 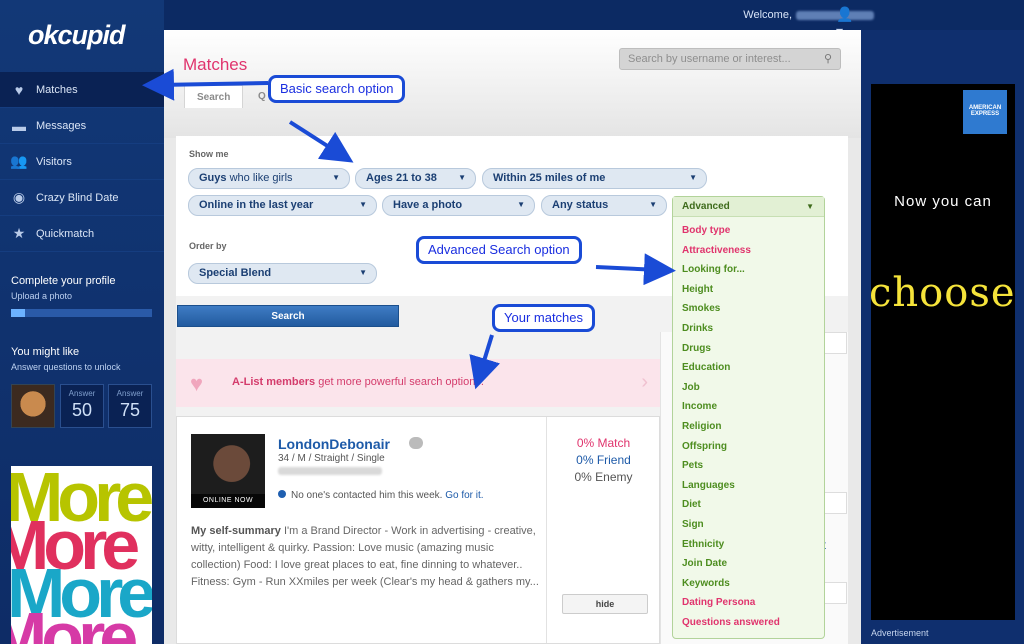 What do you see at coordinates (197, 383) in the screenshot?
I see `heart-search-icon: ♥` at bounding box center [197, 383].